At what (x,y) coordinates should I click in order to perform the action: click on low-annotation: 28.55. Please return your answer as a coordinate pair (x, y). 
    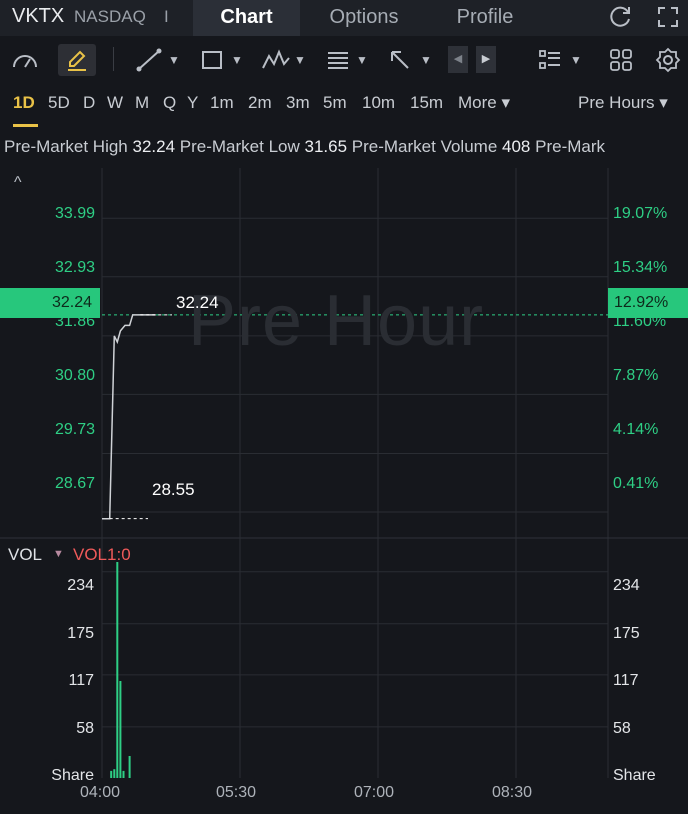
    Looking at the image, I should click on (173, 489).